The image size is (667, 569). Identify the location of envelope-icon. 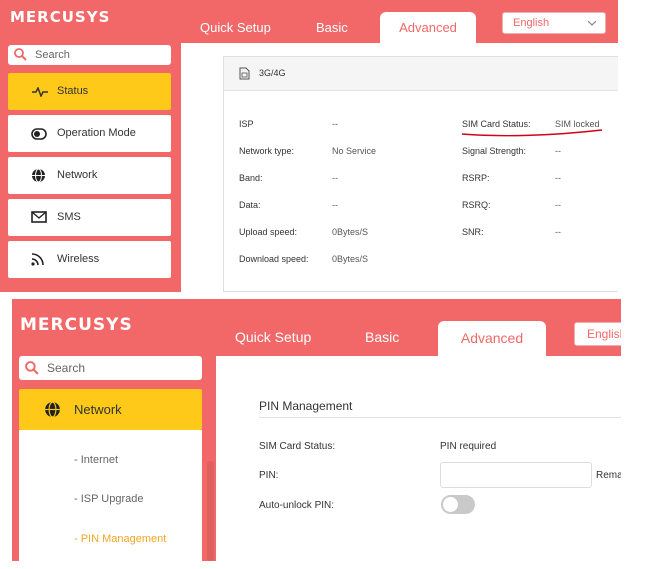
(39, 217).